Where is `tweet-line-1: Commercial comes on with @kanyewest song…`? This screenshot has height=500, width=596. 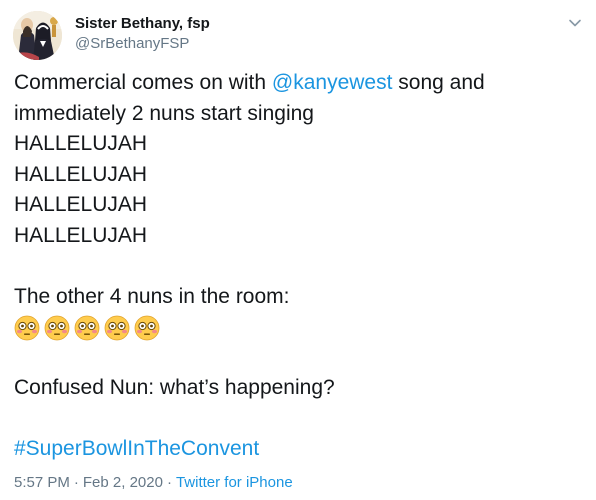
tweet-line-1: Commercial comes on with @kanyewest song… is located at coordinates (299, 83).